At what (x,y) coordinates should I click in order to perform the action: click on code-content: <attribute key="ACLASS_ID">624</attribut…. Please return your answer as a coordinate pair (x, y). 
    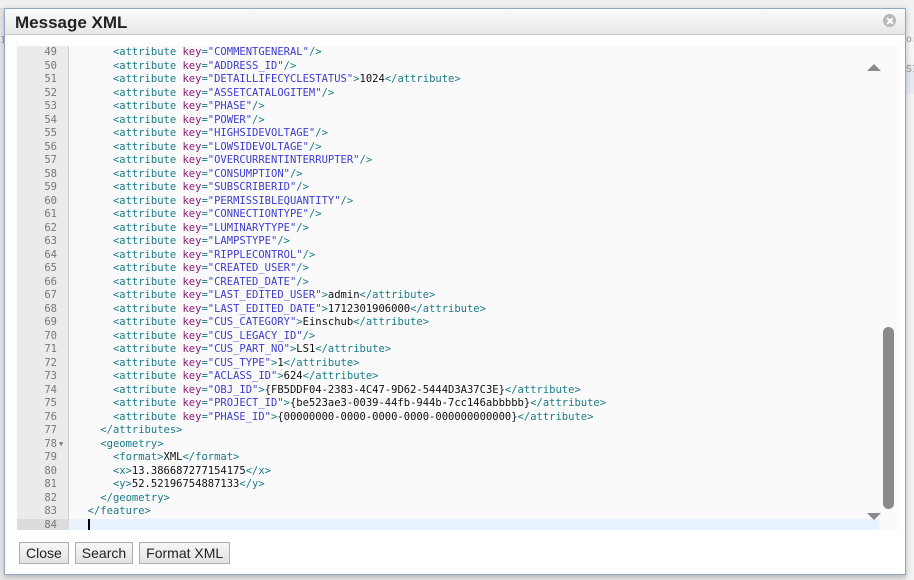
    Looking at the image, I should click on (227, 377).